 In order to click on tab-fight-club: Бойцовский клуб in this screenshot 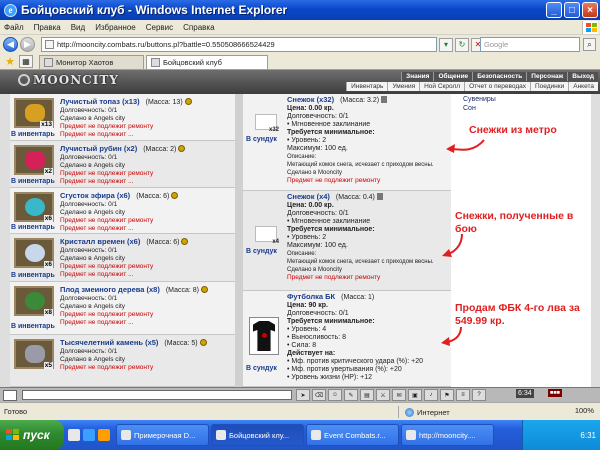, I will do `click(207, 61)`.